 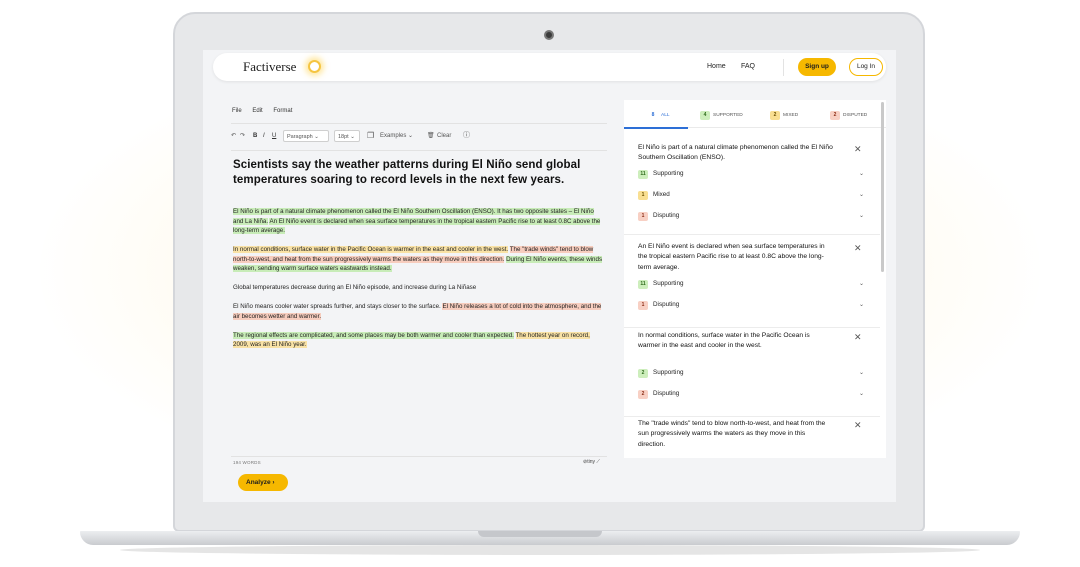 I want to click on examples-label: Examples, so click(x=393, y=136).